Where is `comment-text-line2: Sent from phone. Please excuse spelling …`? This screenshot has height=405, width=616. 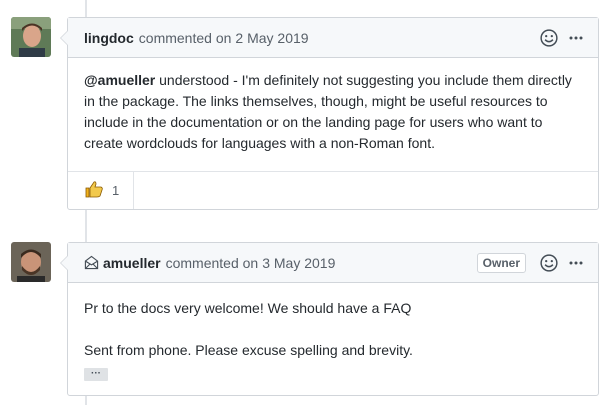
comment-text-line2: Sent from phone. Please excuse spelling … is located at coordinates (248, 350).